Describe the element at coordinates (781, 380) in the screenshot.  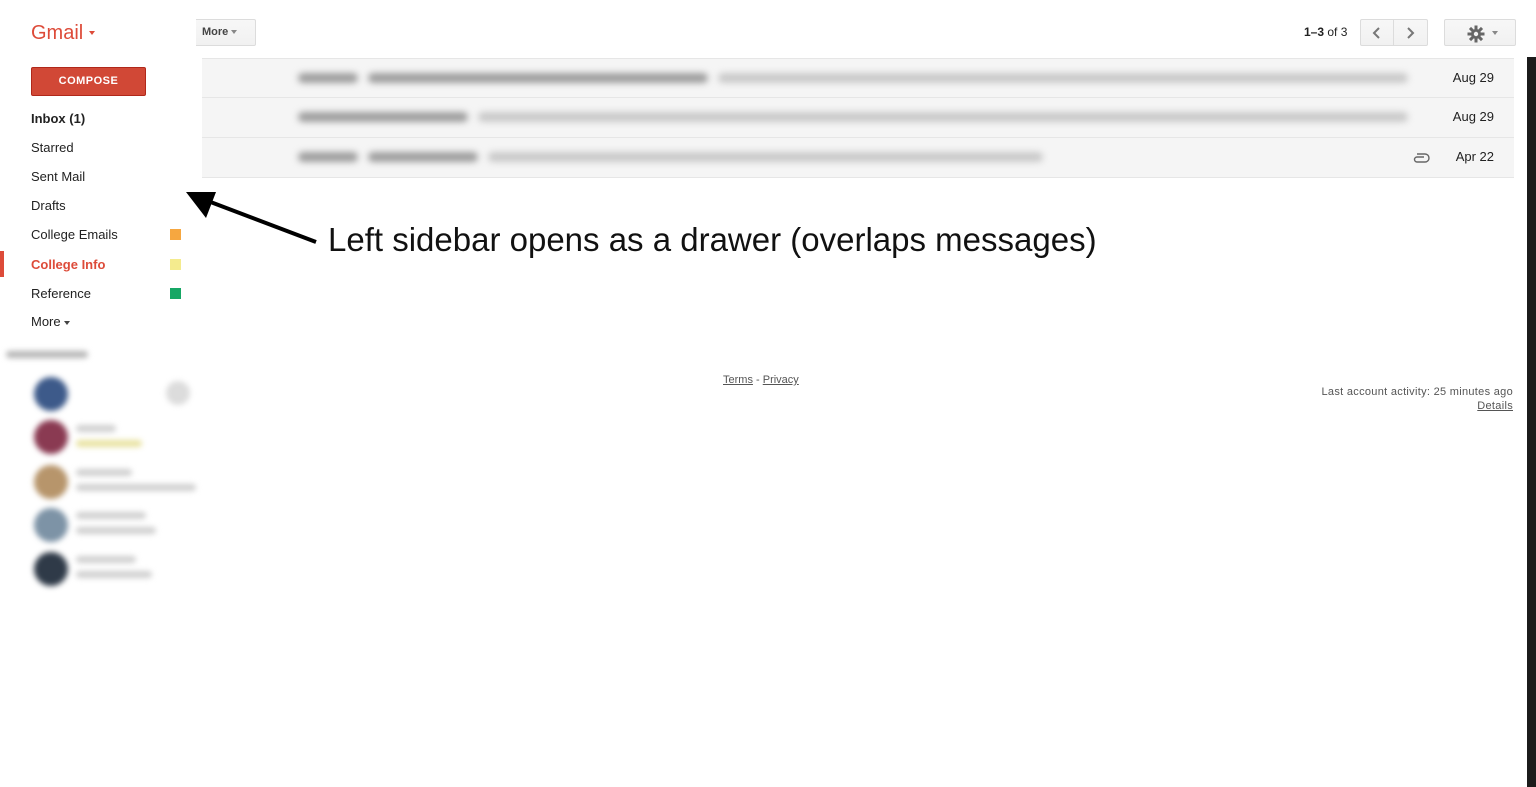
I see `privacy-link: Privacy` at that location.